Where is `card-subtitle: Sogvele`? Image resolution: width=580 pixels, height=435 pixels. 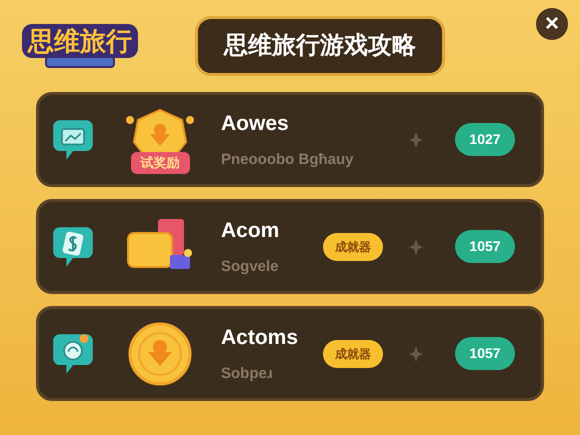 card-subtitle: Sogvele is located at coordinates (250, 267).